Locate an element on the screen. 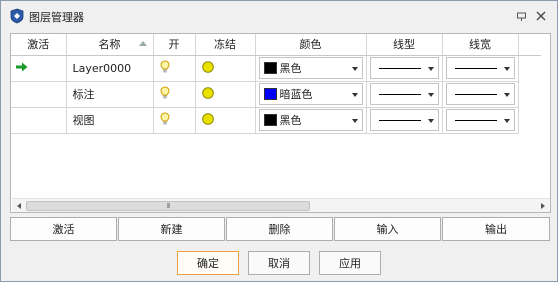  close-icon is located at coordinates (541, 16).